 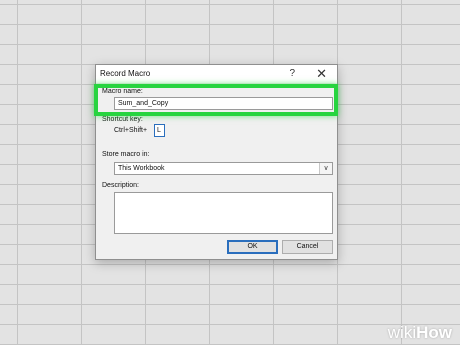 I want to click on shortcut-key-input: L, so click(x=159, y=130).